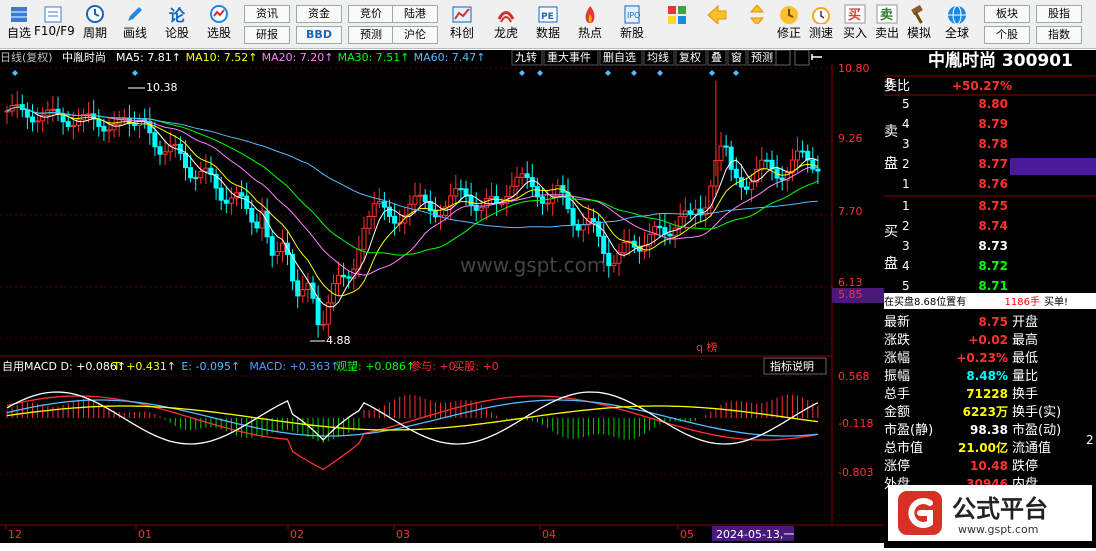 The image size is (1096, 551). I want to click on toolbar-dragon-tiger-button: 龙虎, so click(506, 22).